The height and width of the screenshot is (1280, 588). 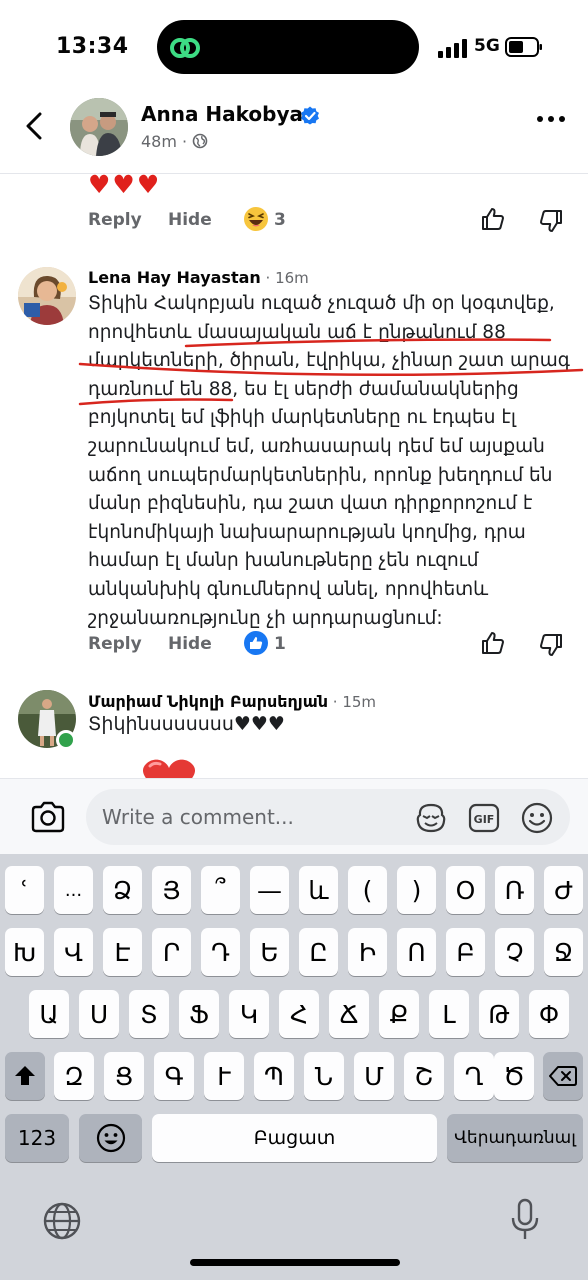 I want to click on commenter-avatar, so click(x=47, y=296).